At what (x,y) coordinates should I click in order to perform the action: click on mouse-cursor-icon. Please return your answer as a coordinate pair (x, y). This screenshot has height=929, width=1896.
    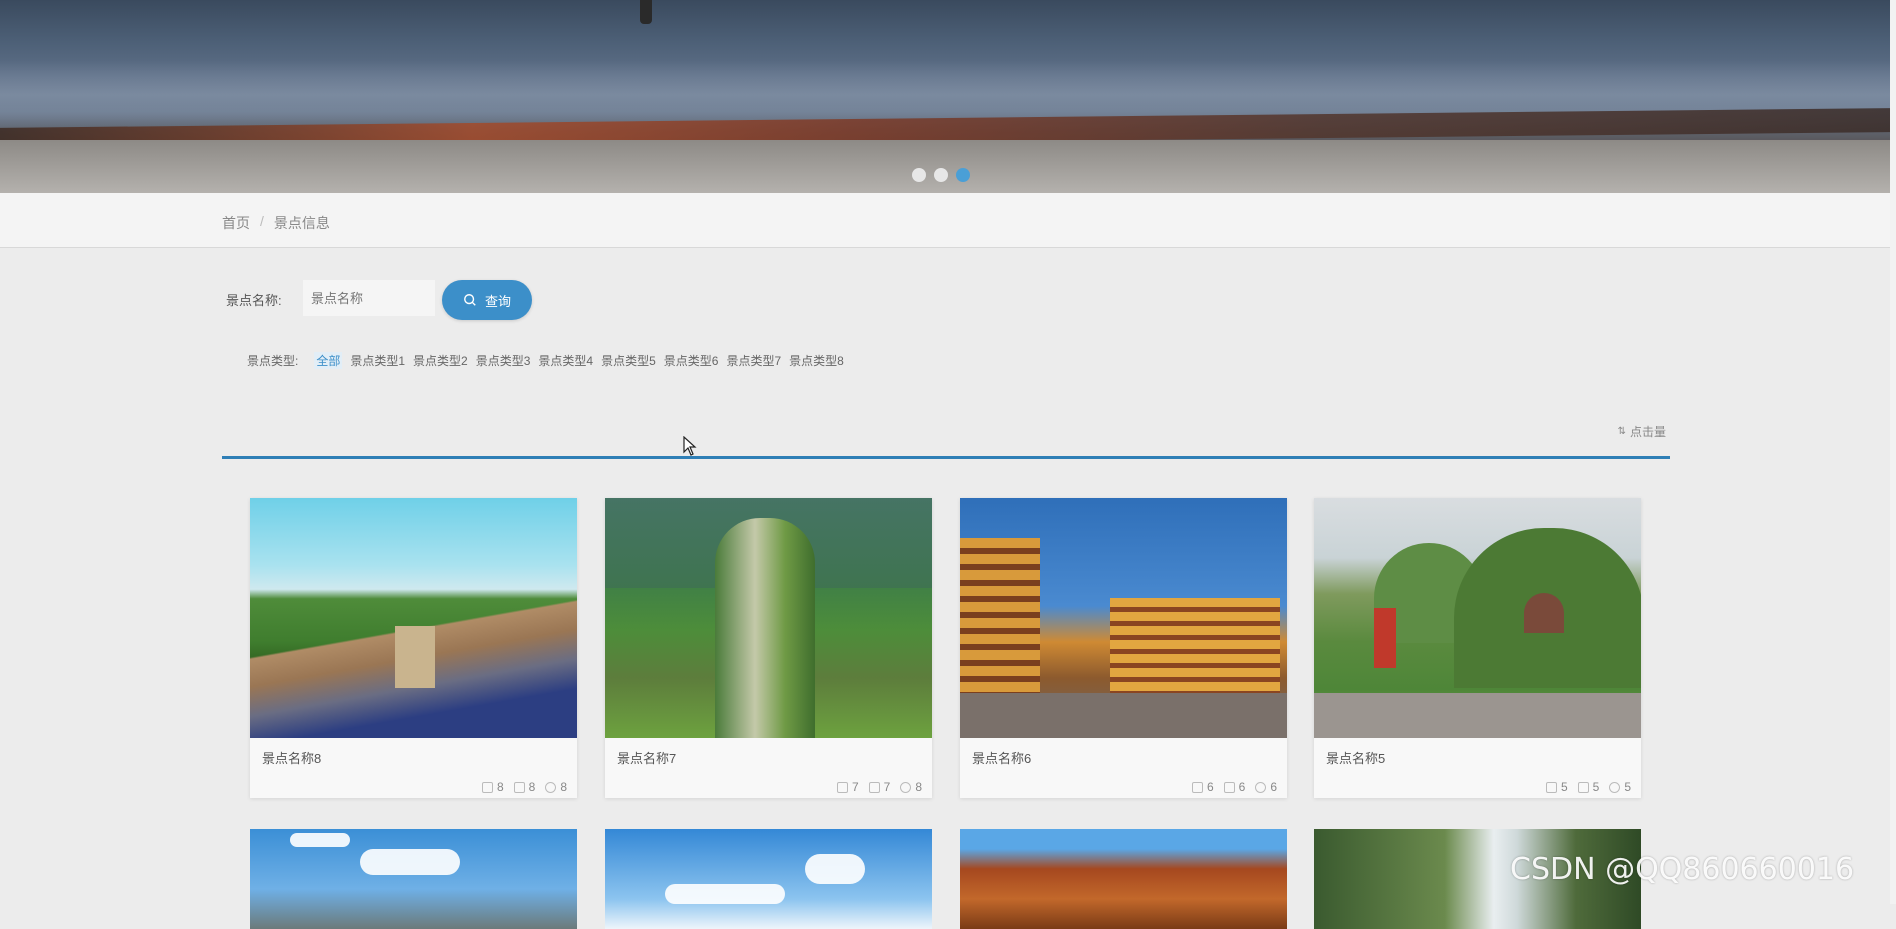
    Looking at the image, I should click on (690, 446).